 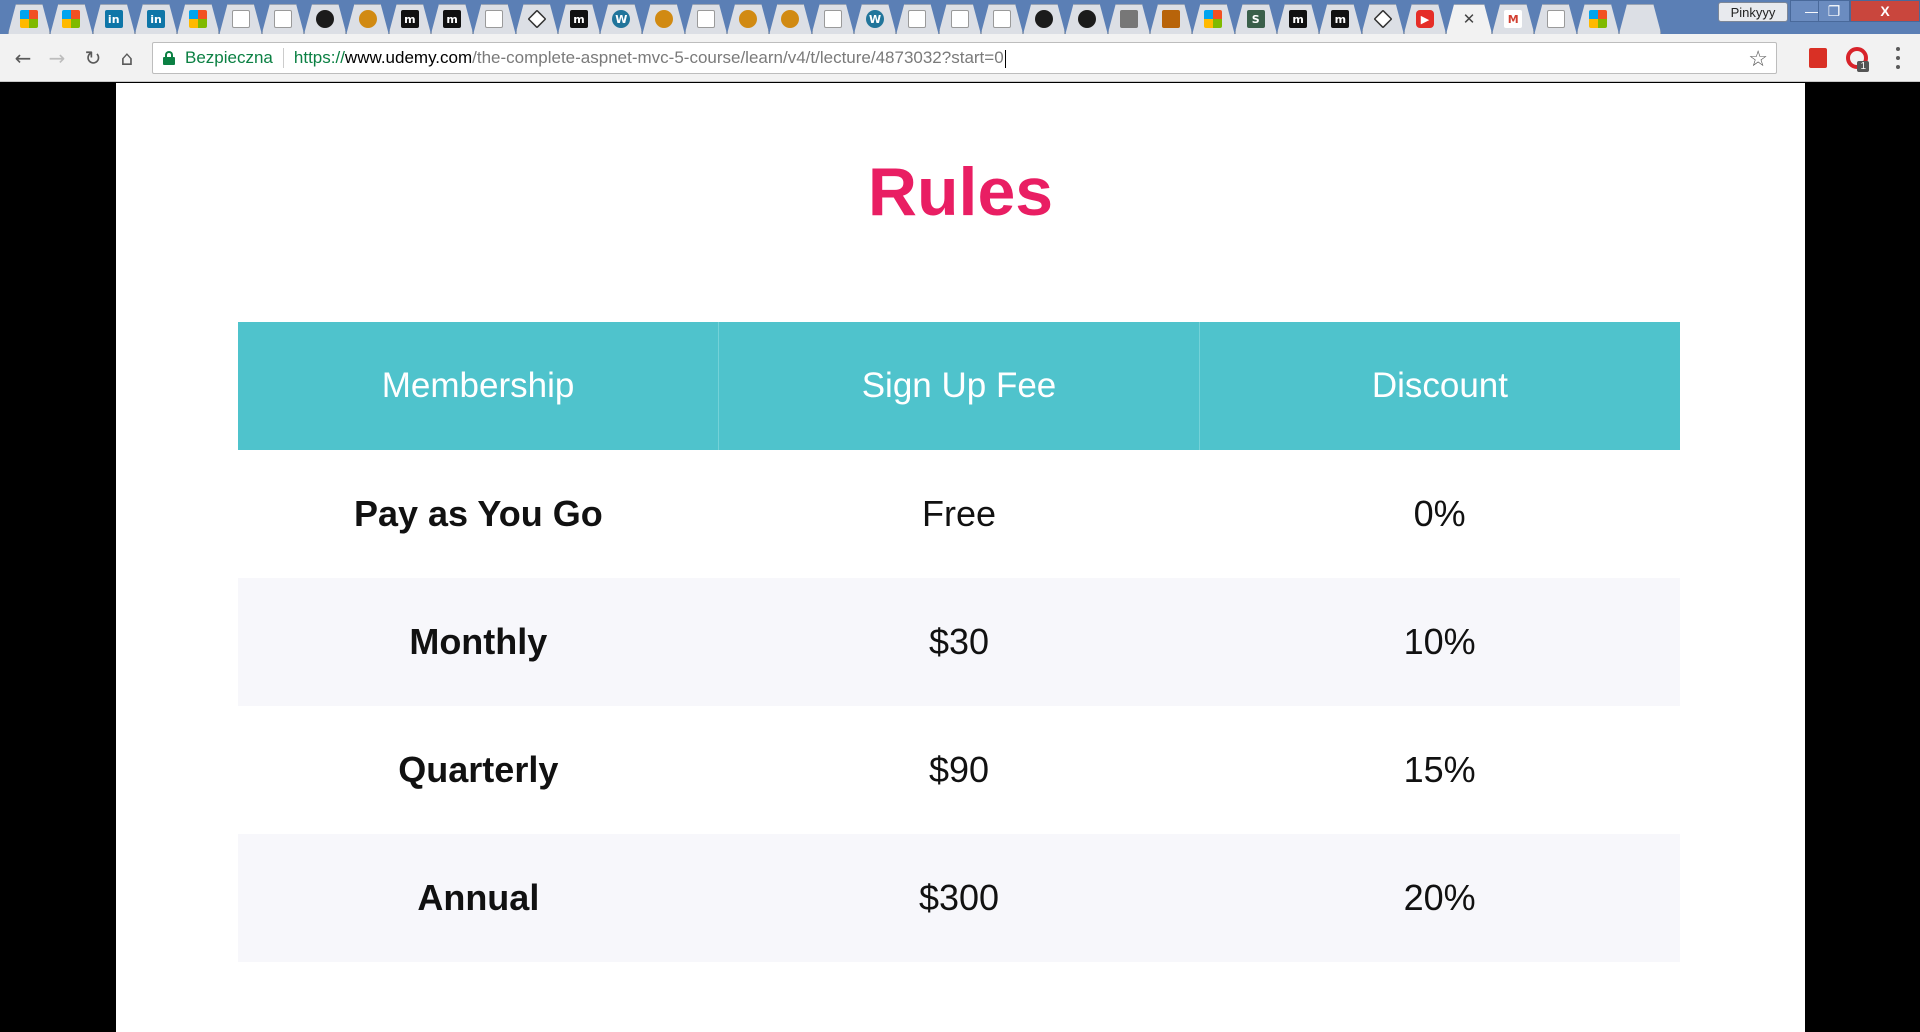 What do you see at coordinates (1758, 59) in the screenshot?
I see `bookmark-star-icon: ☆` at bounding box center [1758, 59].